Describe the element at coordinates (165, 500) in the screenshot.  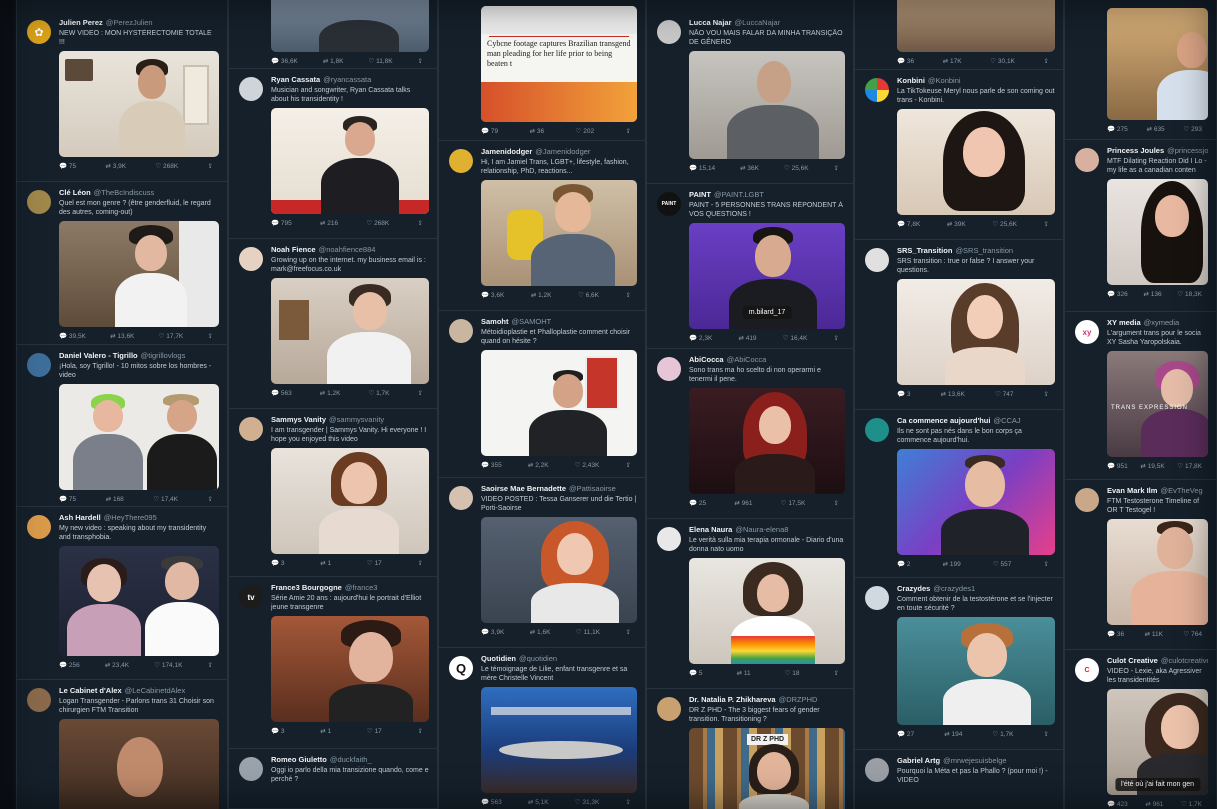
I see `like-icon: ♡ 17,4K` at that location.